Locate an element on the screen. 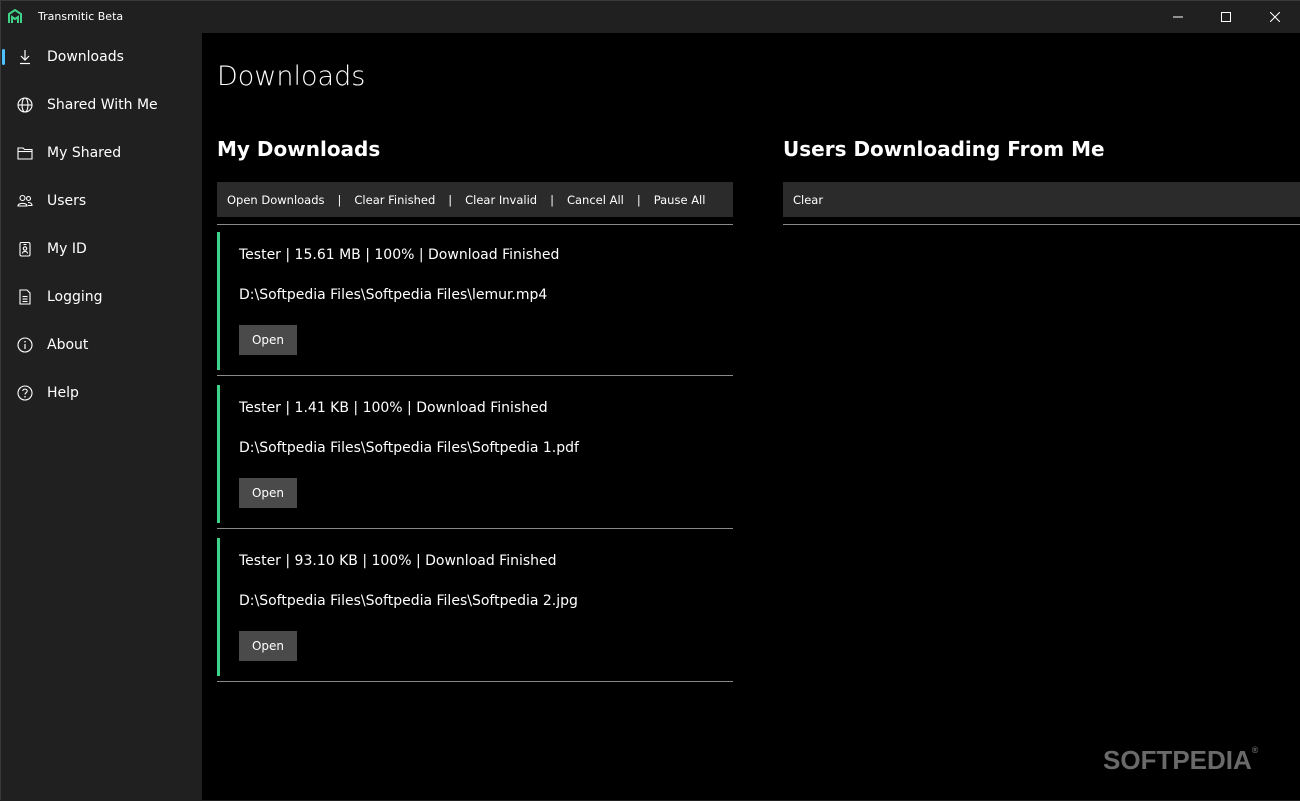 The height and width of the screenshot is (801, 1300). id-badge-icon is located at coordinates (25, 249).